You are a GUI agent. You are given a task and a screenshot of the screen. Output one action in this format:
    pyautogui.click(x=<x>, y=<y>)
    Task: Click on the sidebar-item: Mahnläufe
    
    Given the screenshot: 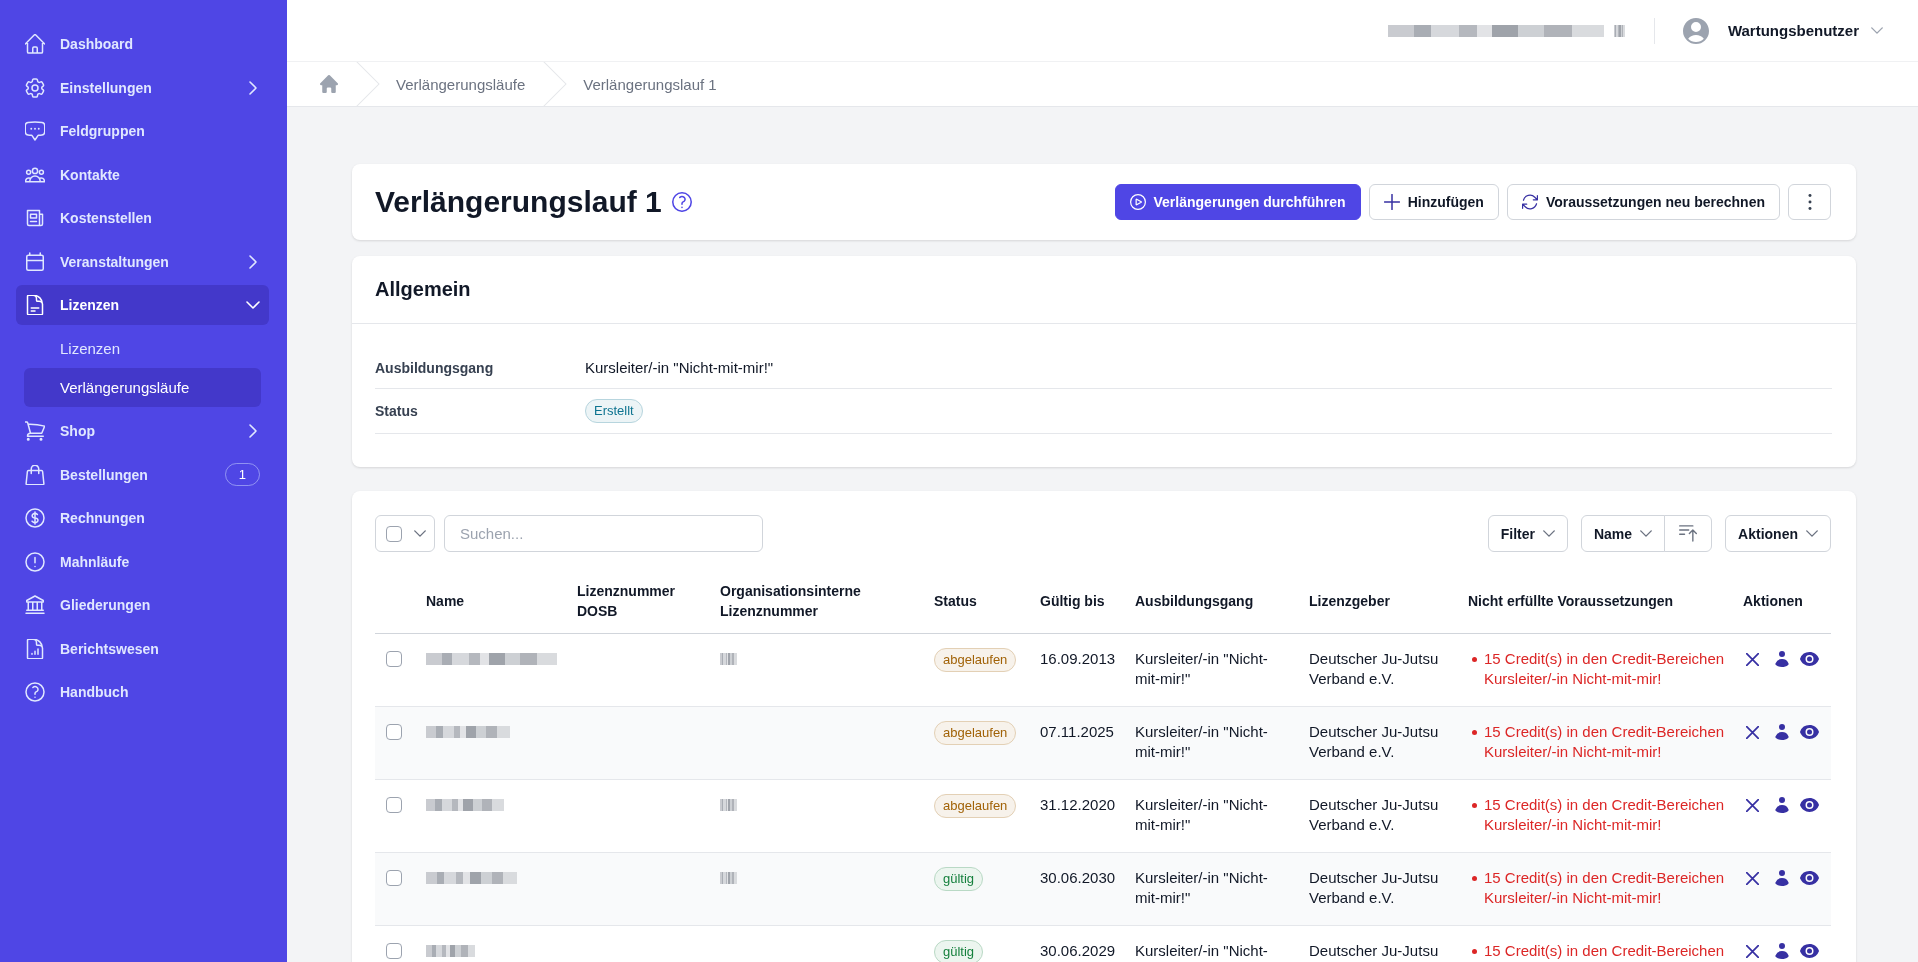 What is the action you would take?
    pyautogui.click(x=142, y=561)
    